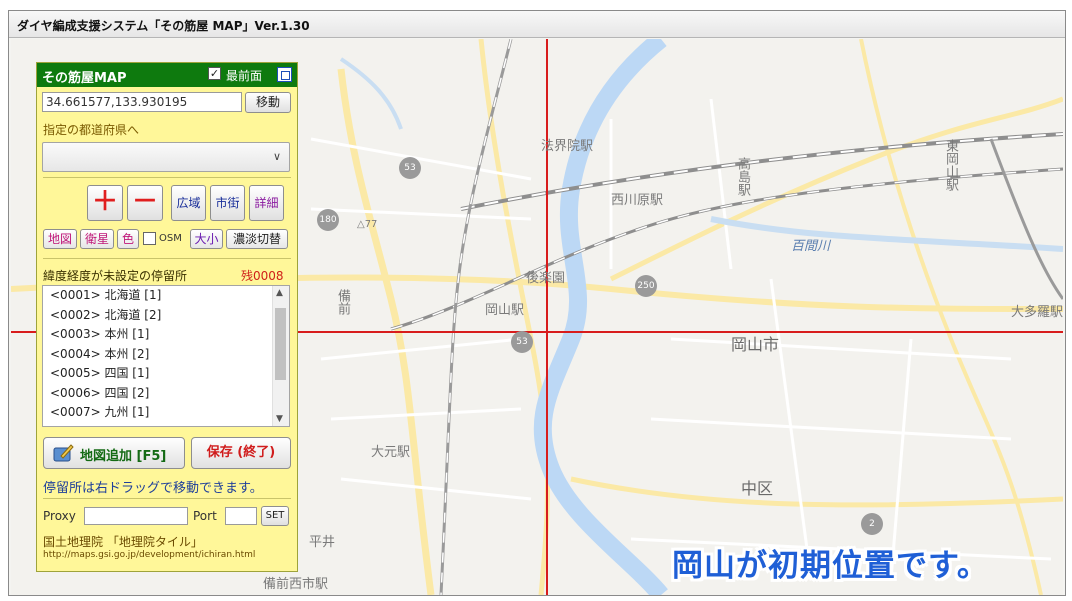  I want to click on prefecture-label: 指定の都道府県へ, so click(91, 130).